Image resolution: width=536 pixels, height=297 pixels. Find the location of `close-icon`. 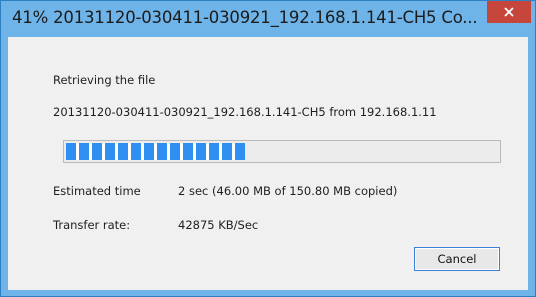

close-icon is located at coordinates (509, 12).